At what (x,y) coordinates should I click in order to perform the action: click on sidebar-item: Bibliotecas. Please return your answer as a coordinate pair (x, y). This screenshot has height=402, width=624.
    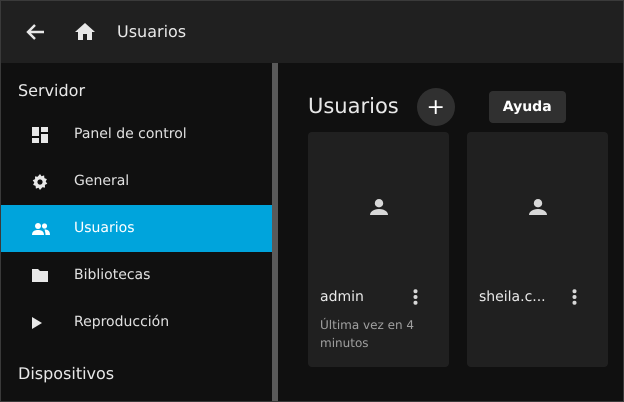
    Looking at the image, I should click on (136, 275).